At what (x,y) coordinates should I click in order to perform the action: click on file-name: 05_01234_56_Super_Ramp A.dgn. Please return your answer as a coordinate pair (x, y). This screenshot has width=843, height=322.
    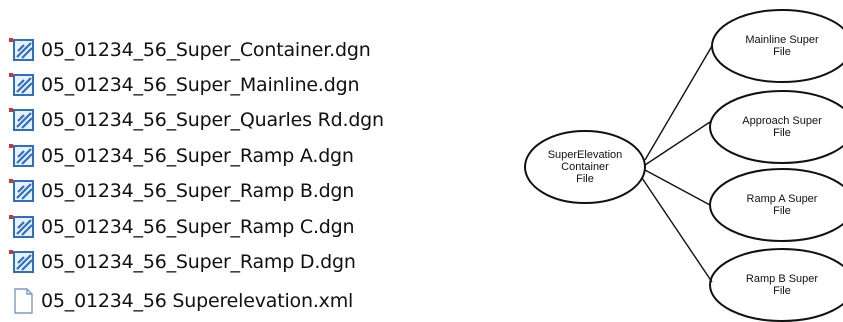
    Looking at the image, I should click on (197, 156).